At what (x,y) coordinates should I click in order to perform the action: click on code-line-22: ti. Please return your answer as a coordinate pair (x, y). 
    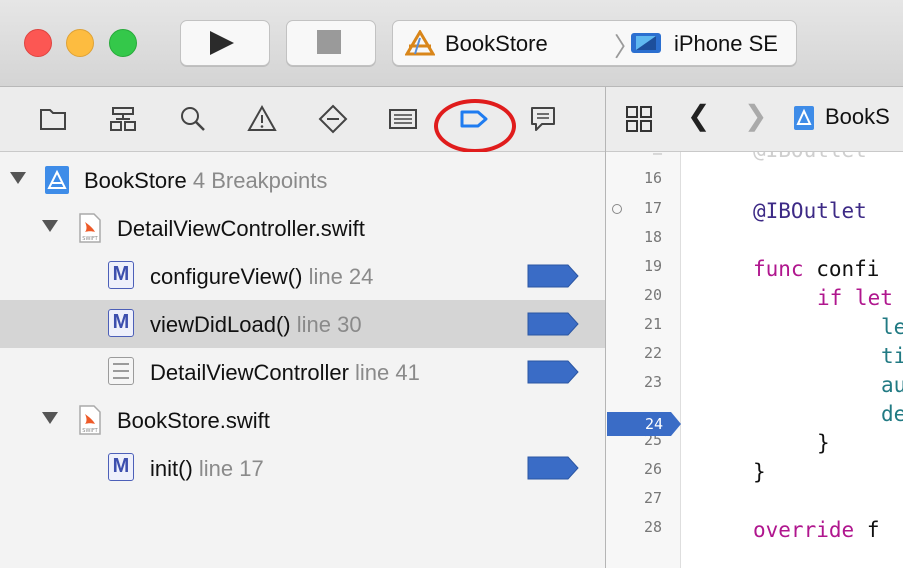
    Looking at the image, I should click on (892, 356).